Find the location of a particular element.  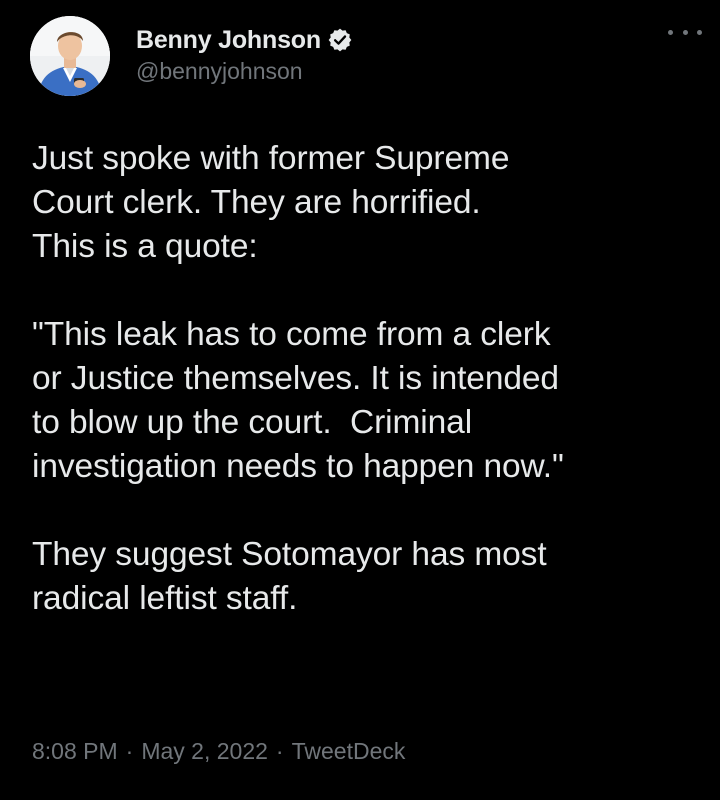

tweet-metadata: 8:08 PM · May 2, 2022 · TweetDeck is located at coordinates (218, 751).